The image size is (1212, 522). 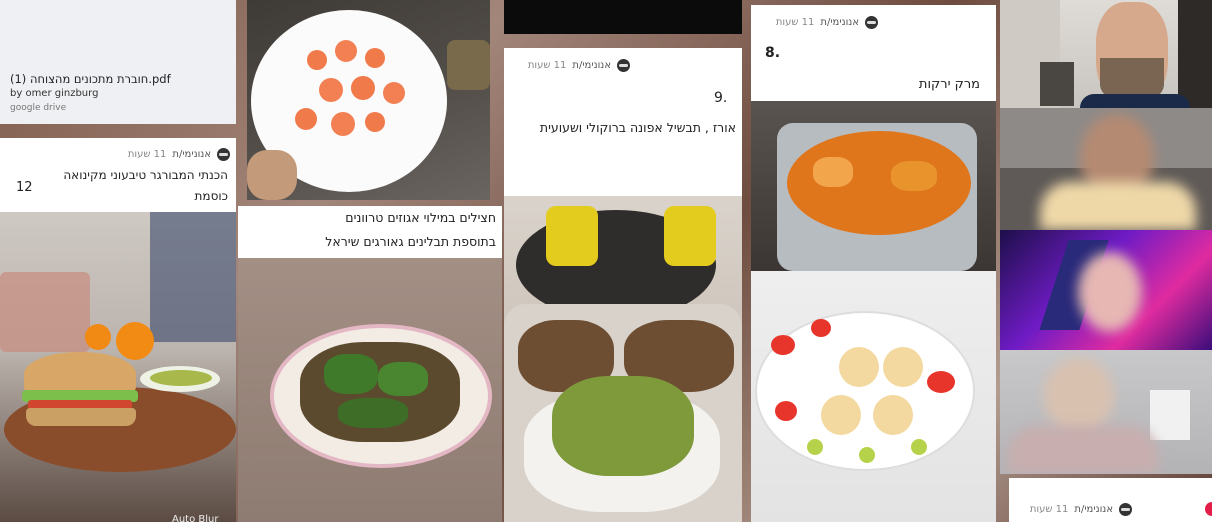 I want to click on burger-photo: Auto Blur, so click(x=118, y=367).